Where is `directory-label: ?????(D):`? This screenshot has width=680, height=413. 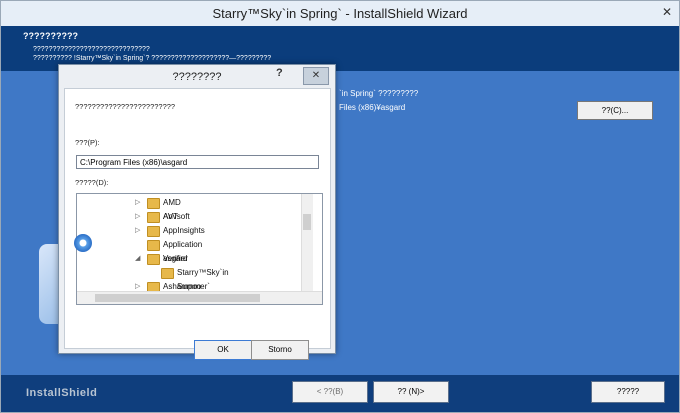 directory-label: ?????(D): is located at coordinates (92, 182).